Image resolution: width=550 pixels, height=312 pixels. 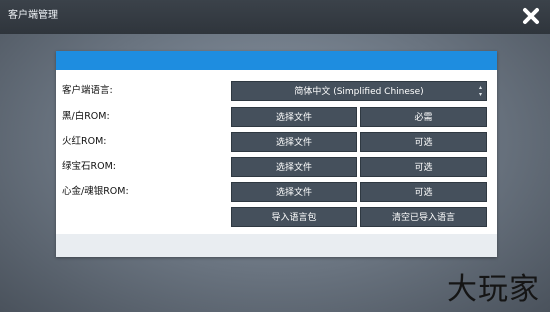 What do you see at coordinates (86, 116) in the screenshot?
I see `bw-rom-label: 黑/白ROM:` at bounding box center [86, 116].